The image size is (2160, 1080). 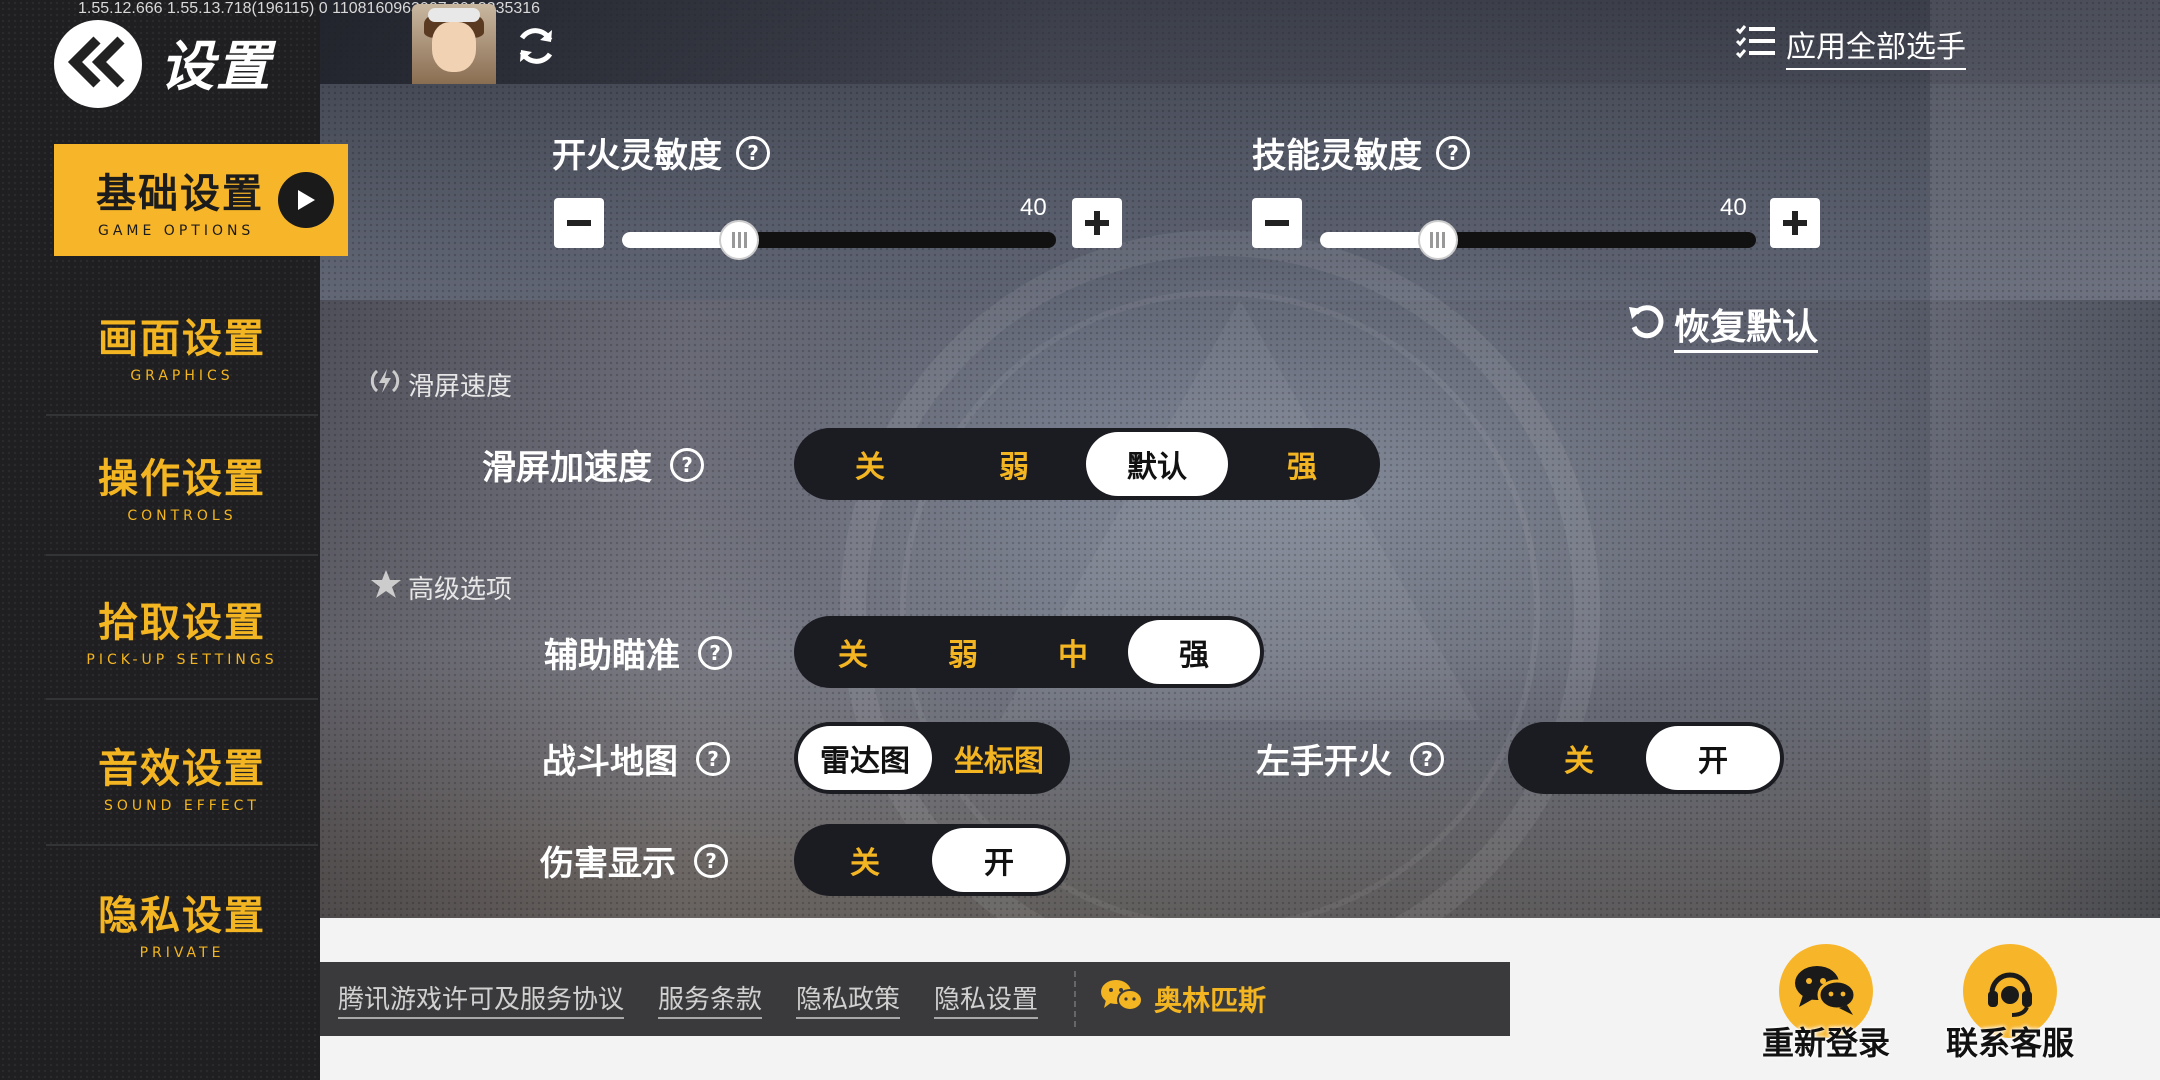 I want to click on option-medium: 中, so click(x=1073, y=652).